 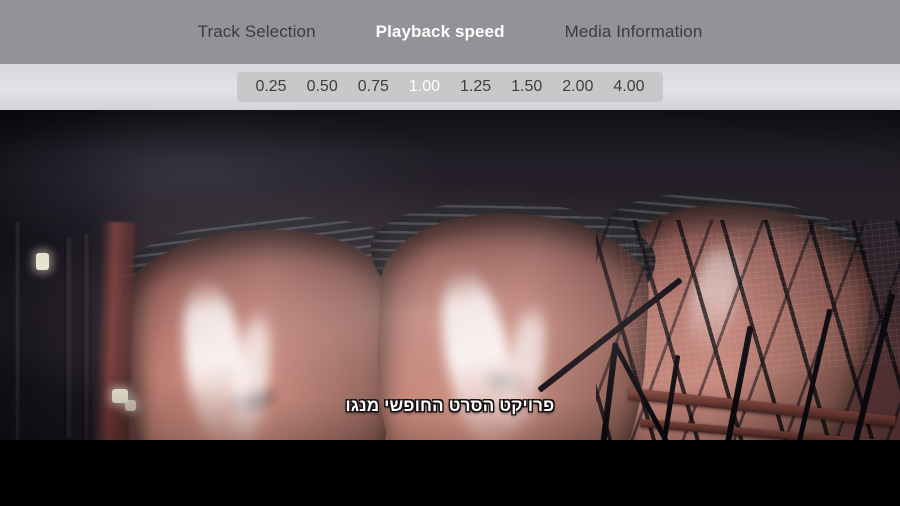 I want to click on speed-option-4-00: 4.00, so click(x=628, y=87).